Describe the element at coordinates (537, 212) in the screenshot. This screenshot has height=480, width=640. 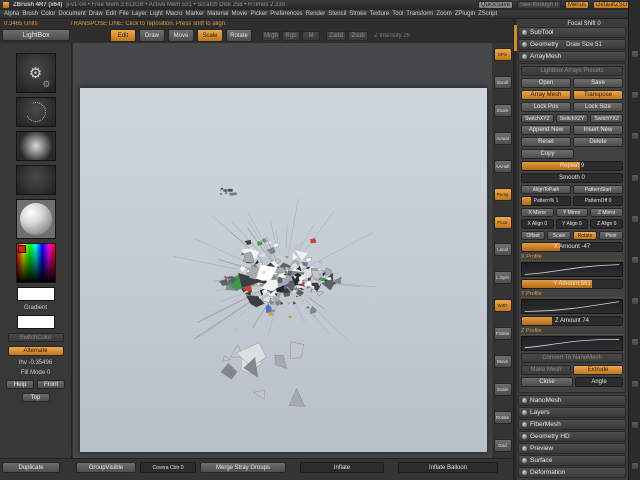
I see `x-mirror-toggle: X Mirror` at that location.